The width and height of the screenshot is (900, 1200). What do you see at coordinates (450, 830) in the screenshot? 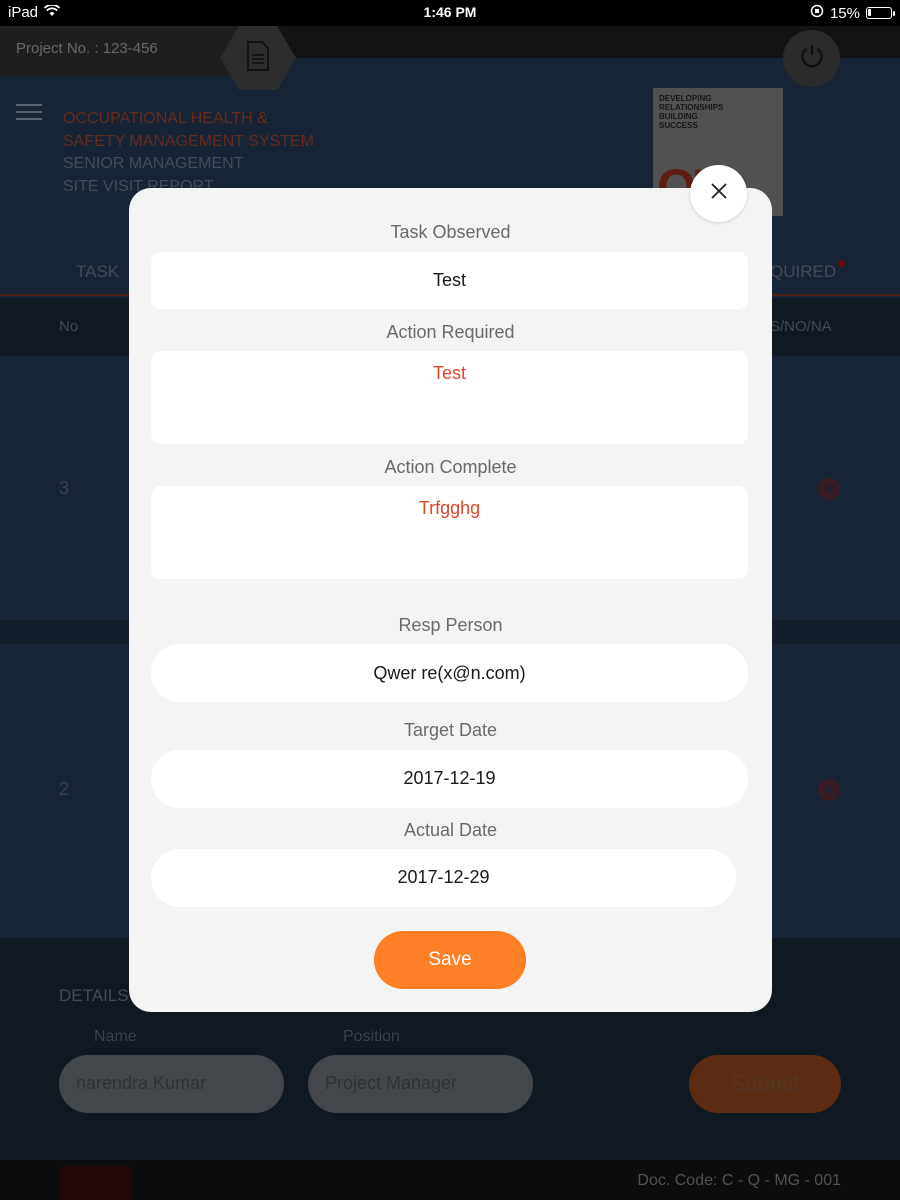
I see `actual-date-label: Actual Date` at bounding box center [450, 830].